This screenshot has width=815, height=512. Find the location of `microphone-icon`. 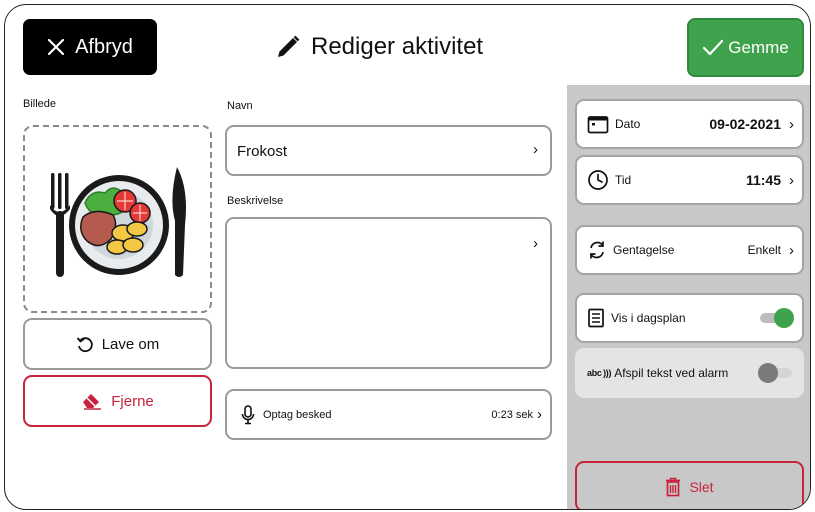

microphone-icon is located at coordinates (248, 414).